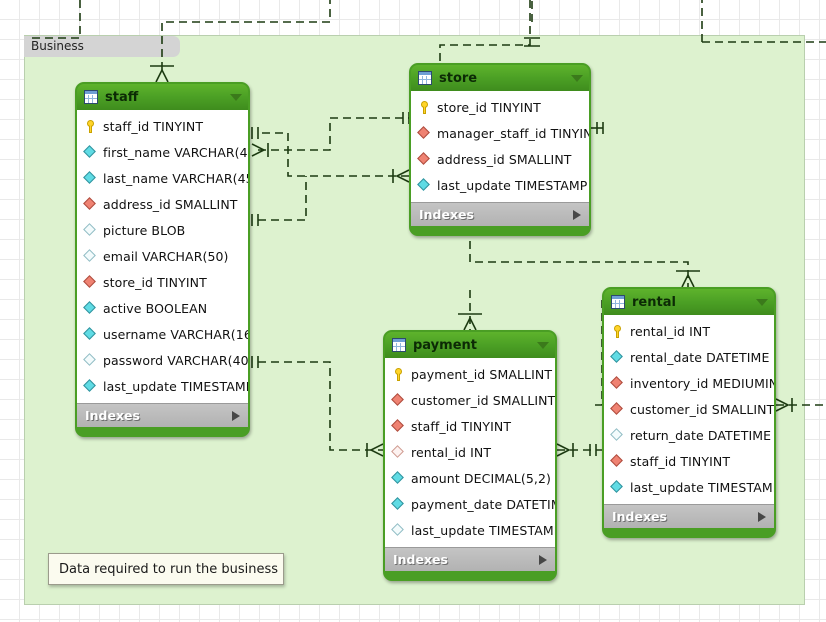 Image resolution: width=826 pixels, height=622 pixels. Describe the element at coordinates (122, 97) in the screenshot. I see `table-title: staff` at that location.